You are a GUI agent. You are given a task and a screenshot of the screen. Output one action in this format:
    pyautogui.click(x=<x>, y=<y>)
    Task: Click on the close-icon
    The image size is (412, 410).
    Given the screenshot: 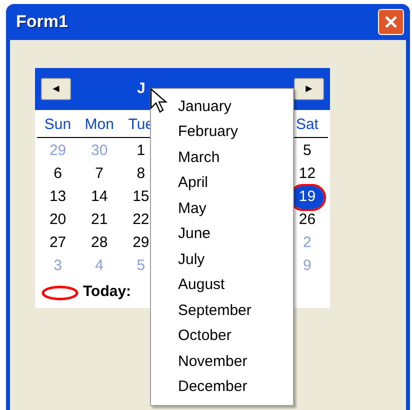 What is the action you would take?
    pyautogui.click(x=391, y=22)
    